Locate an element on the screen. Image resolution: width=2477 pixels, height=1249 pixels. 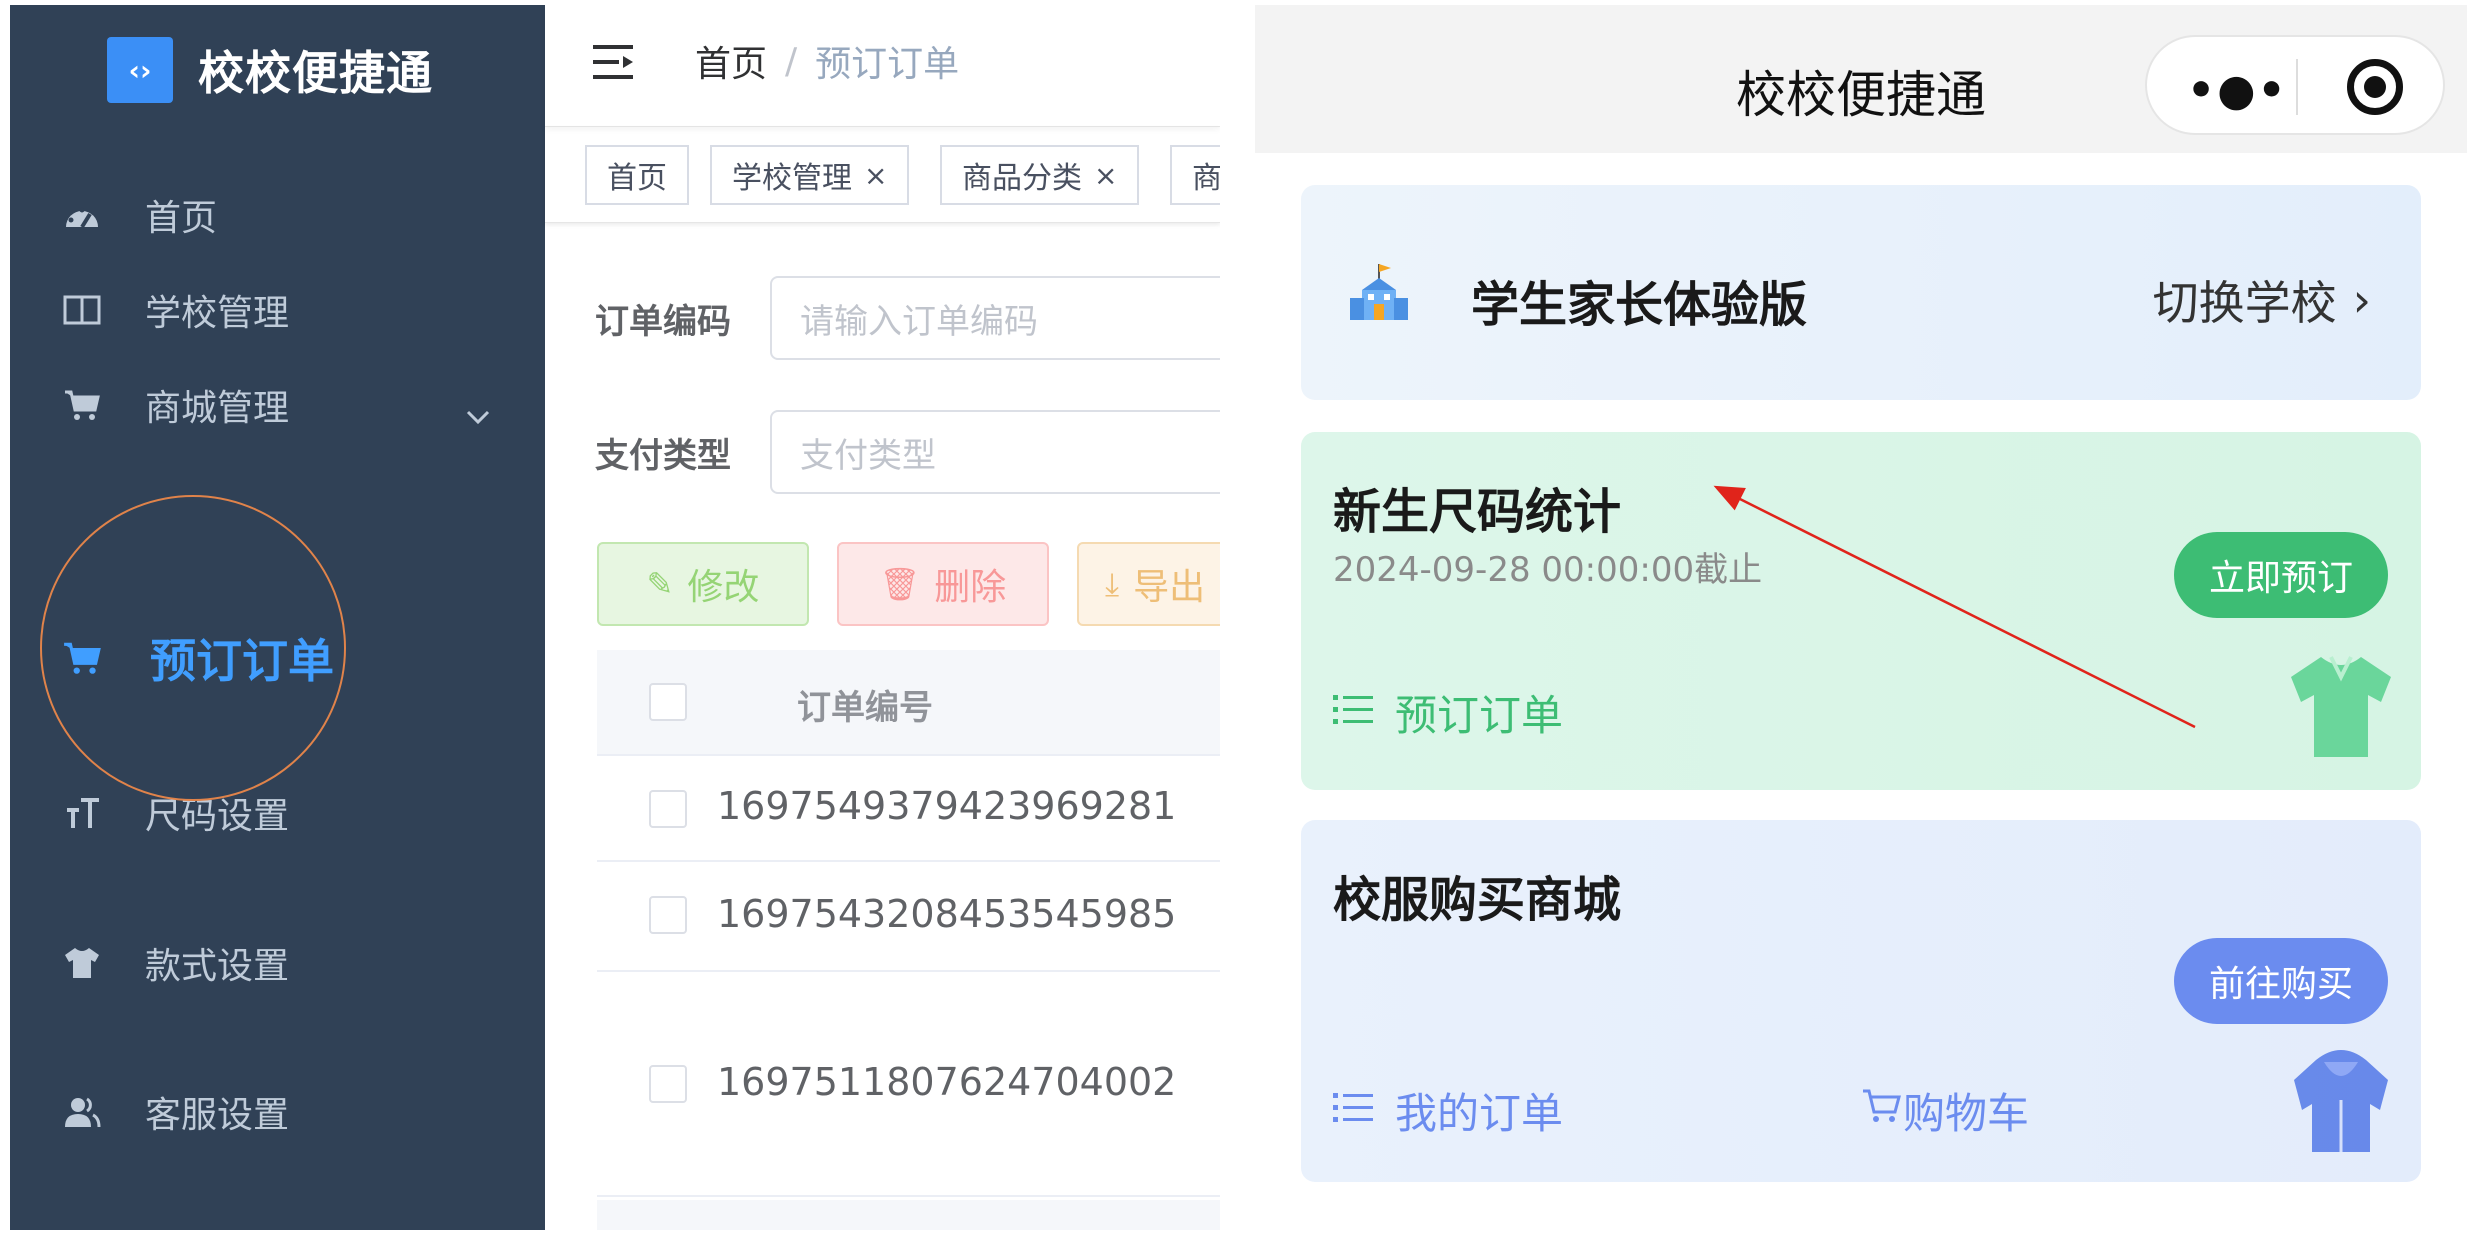
close-target-icon is located at coordinates (2375, 87).